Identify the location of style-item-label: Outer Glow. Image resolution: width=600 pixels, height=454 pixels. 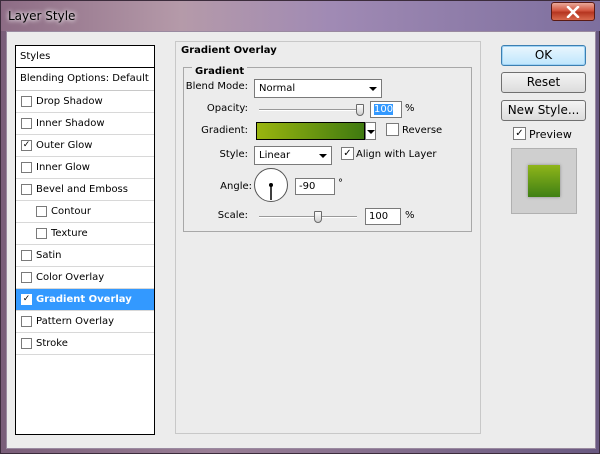
(64, 145).